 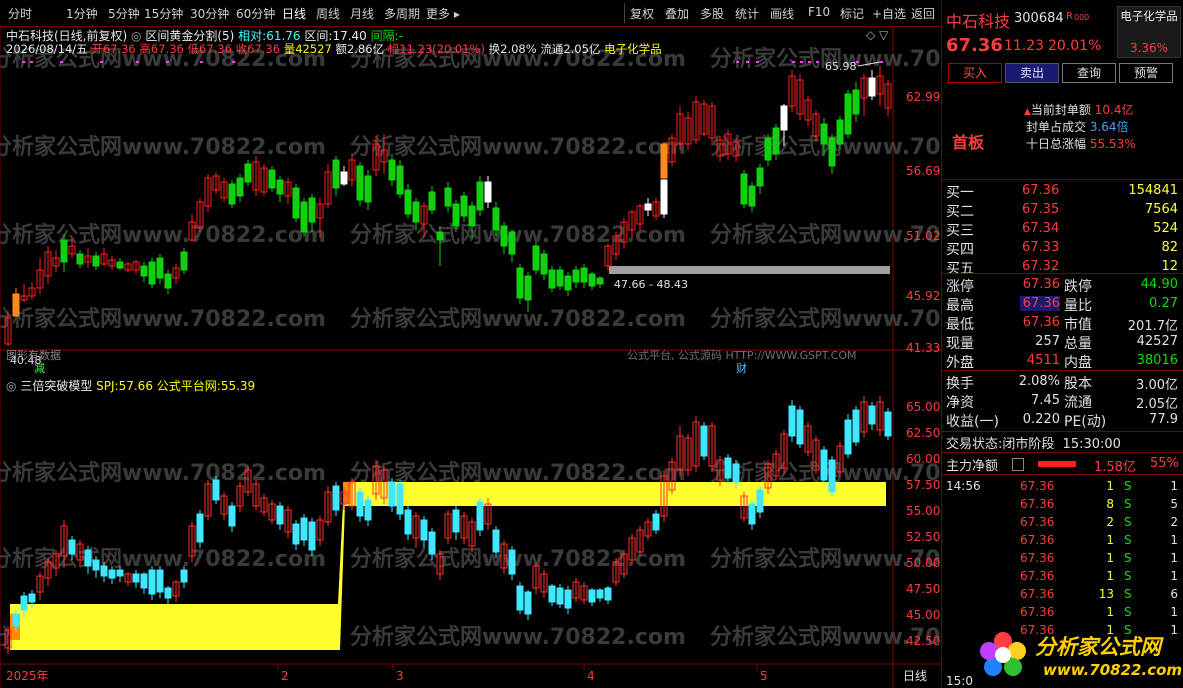 What do you see at coordinates (1149, 32) in the screenshot?
I see `sector-box: 电子化学品 3.36%` at bounding box center [1149, 32].